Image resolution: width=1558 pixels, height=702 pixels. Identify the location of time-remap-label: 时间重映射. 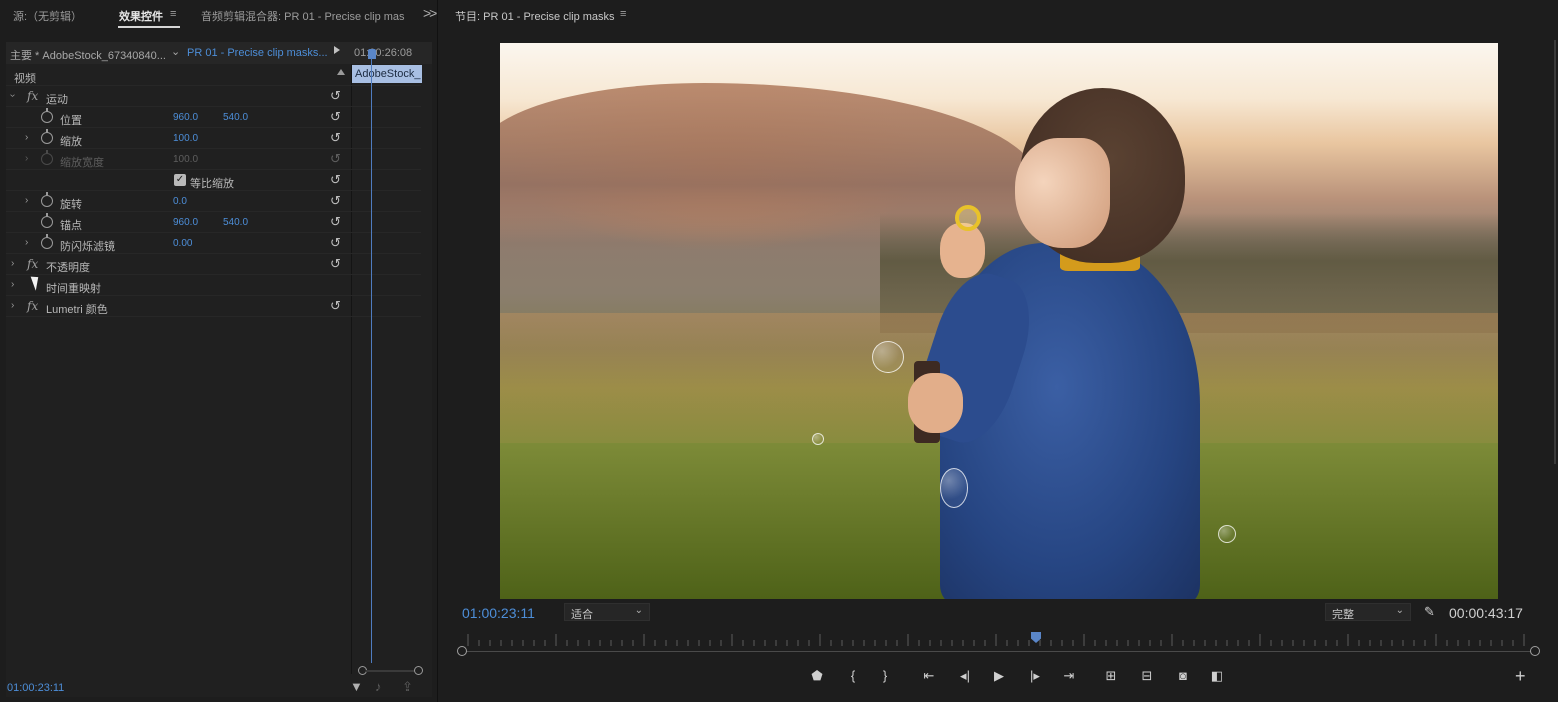
(73, 289).